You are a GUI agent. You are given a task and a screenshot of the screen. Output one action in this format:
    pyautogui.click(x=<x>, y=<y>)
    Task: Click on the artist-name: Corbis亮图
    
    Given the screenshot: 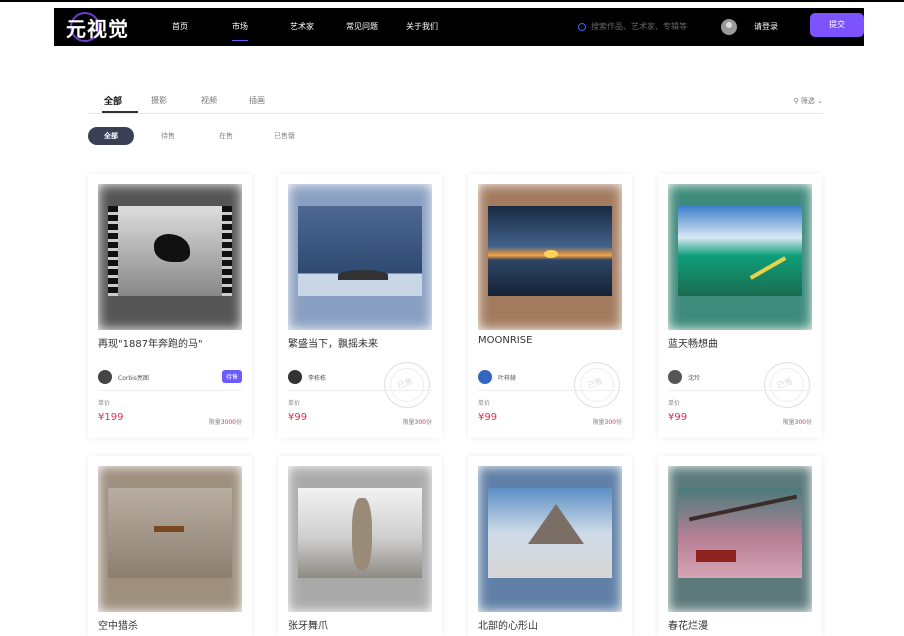 What is the action you would take?
    pyautogui.click(x=133, y=378)
    